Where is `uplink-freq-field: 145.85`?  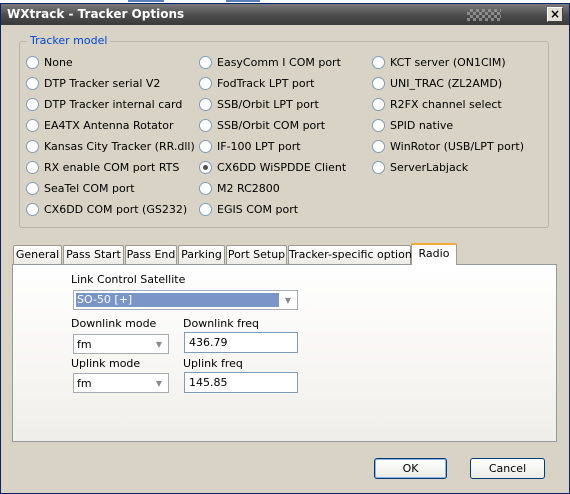
uplink-freq-field: 145.85 is located at coordinates (241, 382).